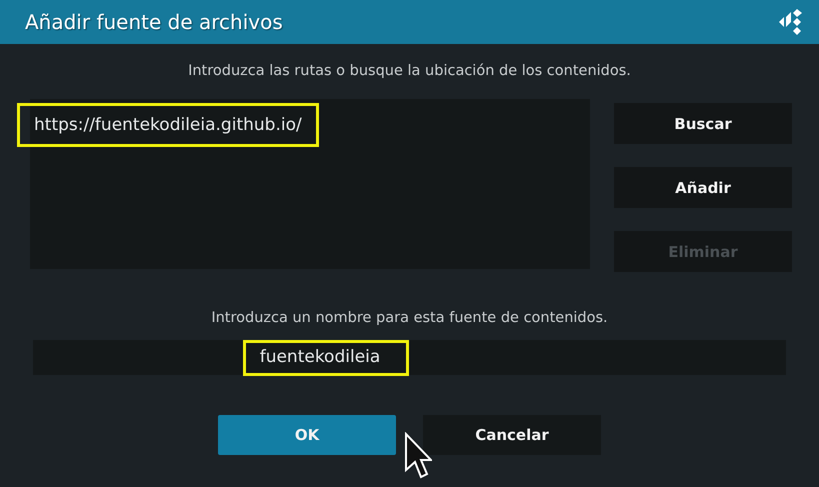 The image size is (819, 487). I want to click on name-field: fuentekodileia, so click(409, 357).